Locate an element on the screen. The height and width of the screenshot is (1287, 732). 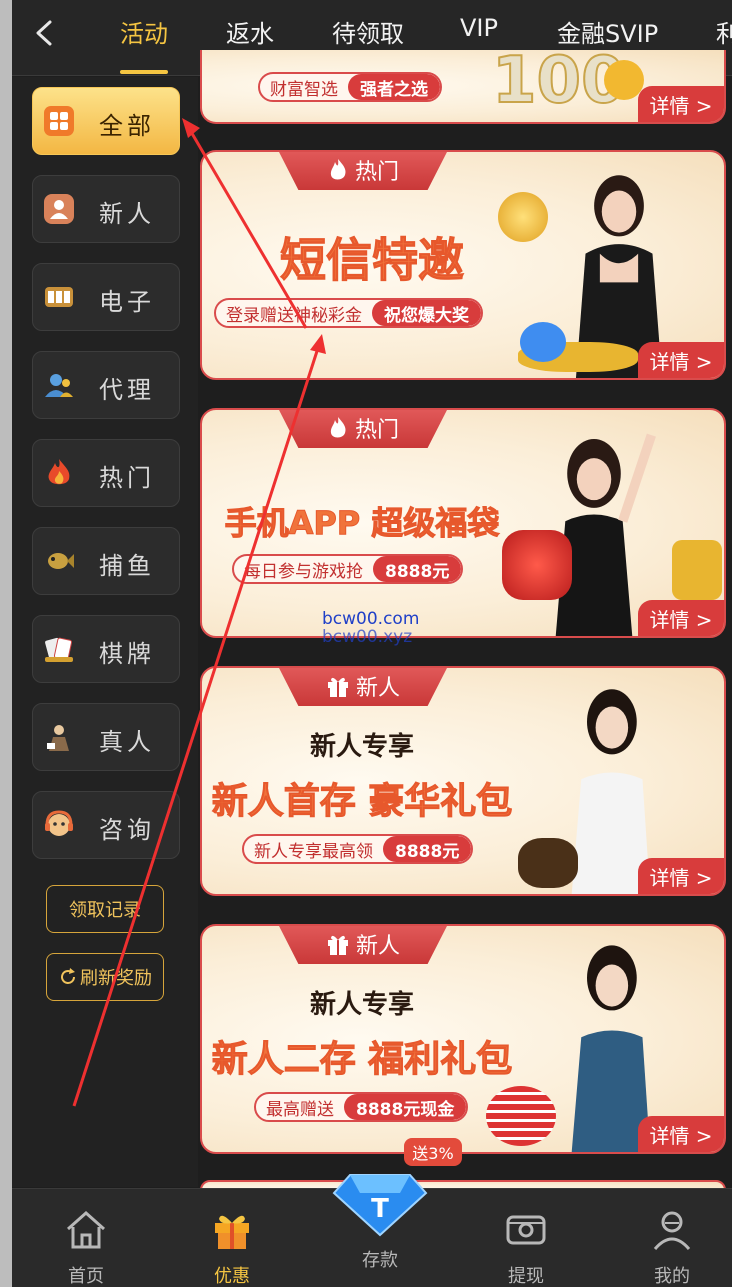
promo-banner-first-deposit: 新人 新人专享 新人首存 豪华礼包 新人专享最高领 8888元 详情 > is located at coordinates (463, 781).